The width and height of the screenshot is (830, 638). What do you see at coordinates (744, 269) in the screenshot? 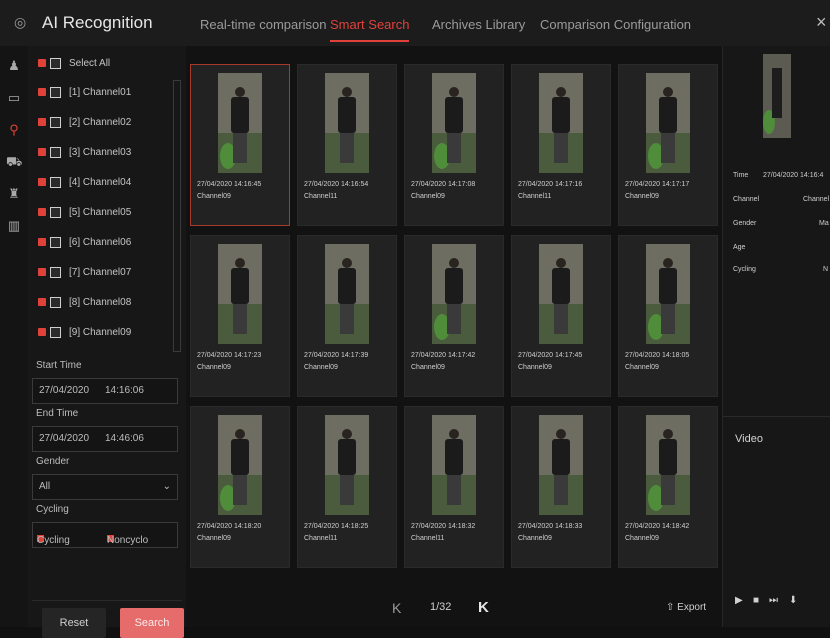
I see `detail-cycling-label: Cycling` at bounding box center [744, 269].